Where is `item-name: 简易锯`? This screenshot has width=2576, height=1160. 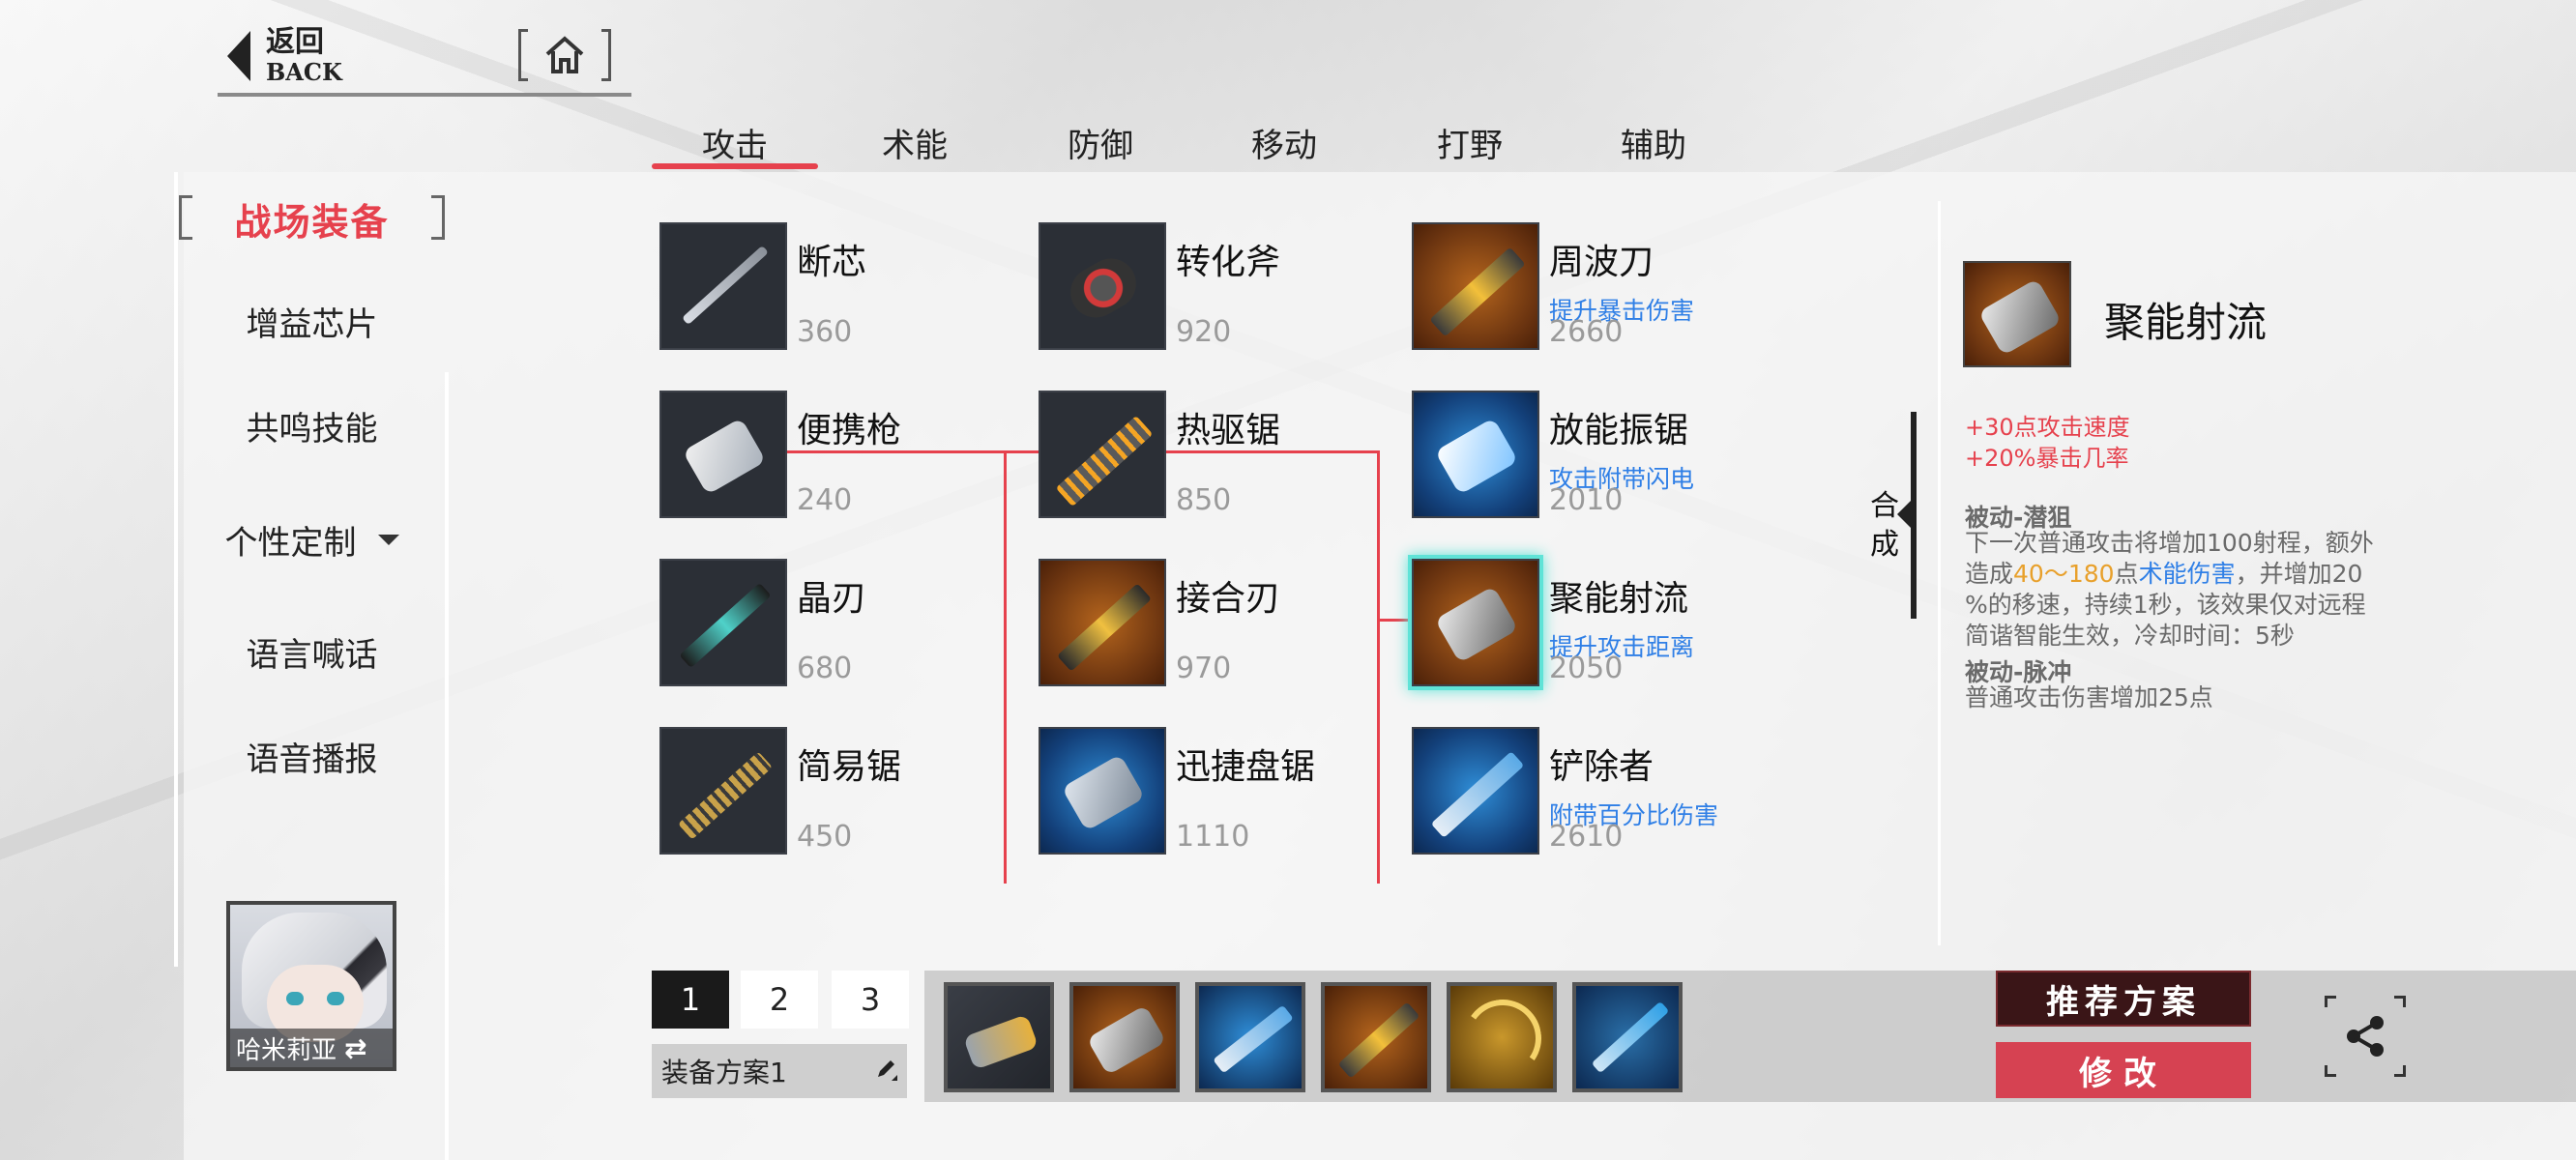
item-name: 简易锯 is located at coordinates (849, 767).